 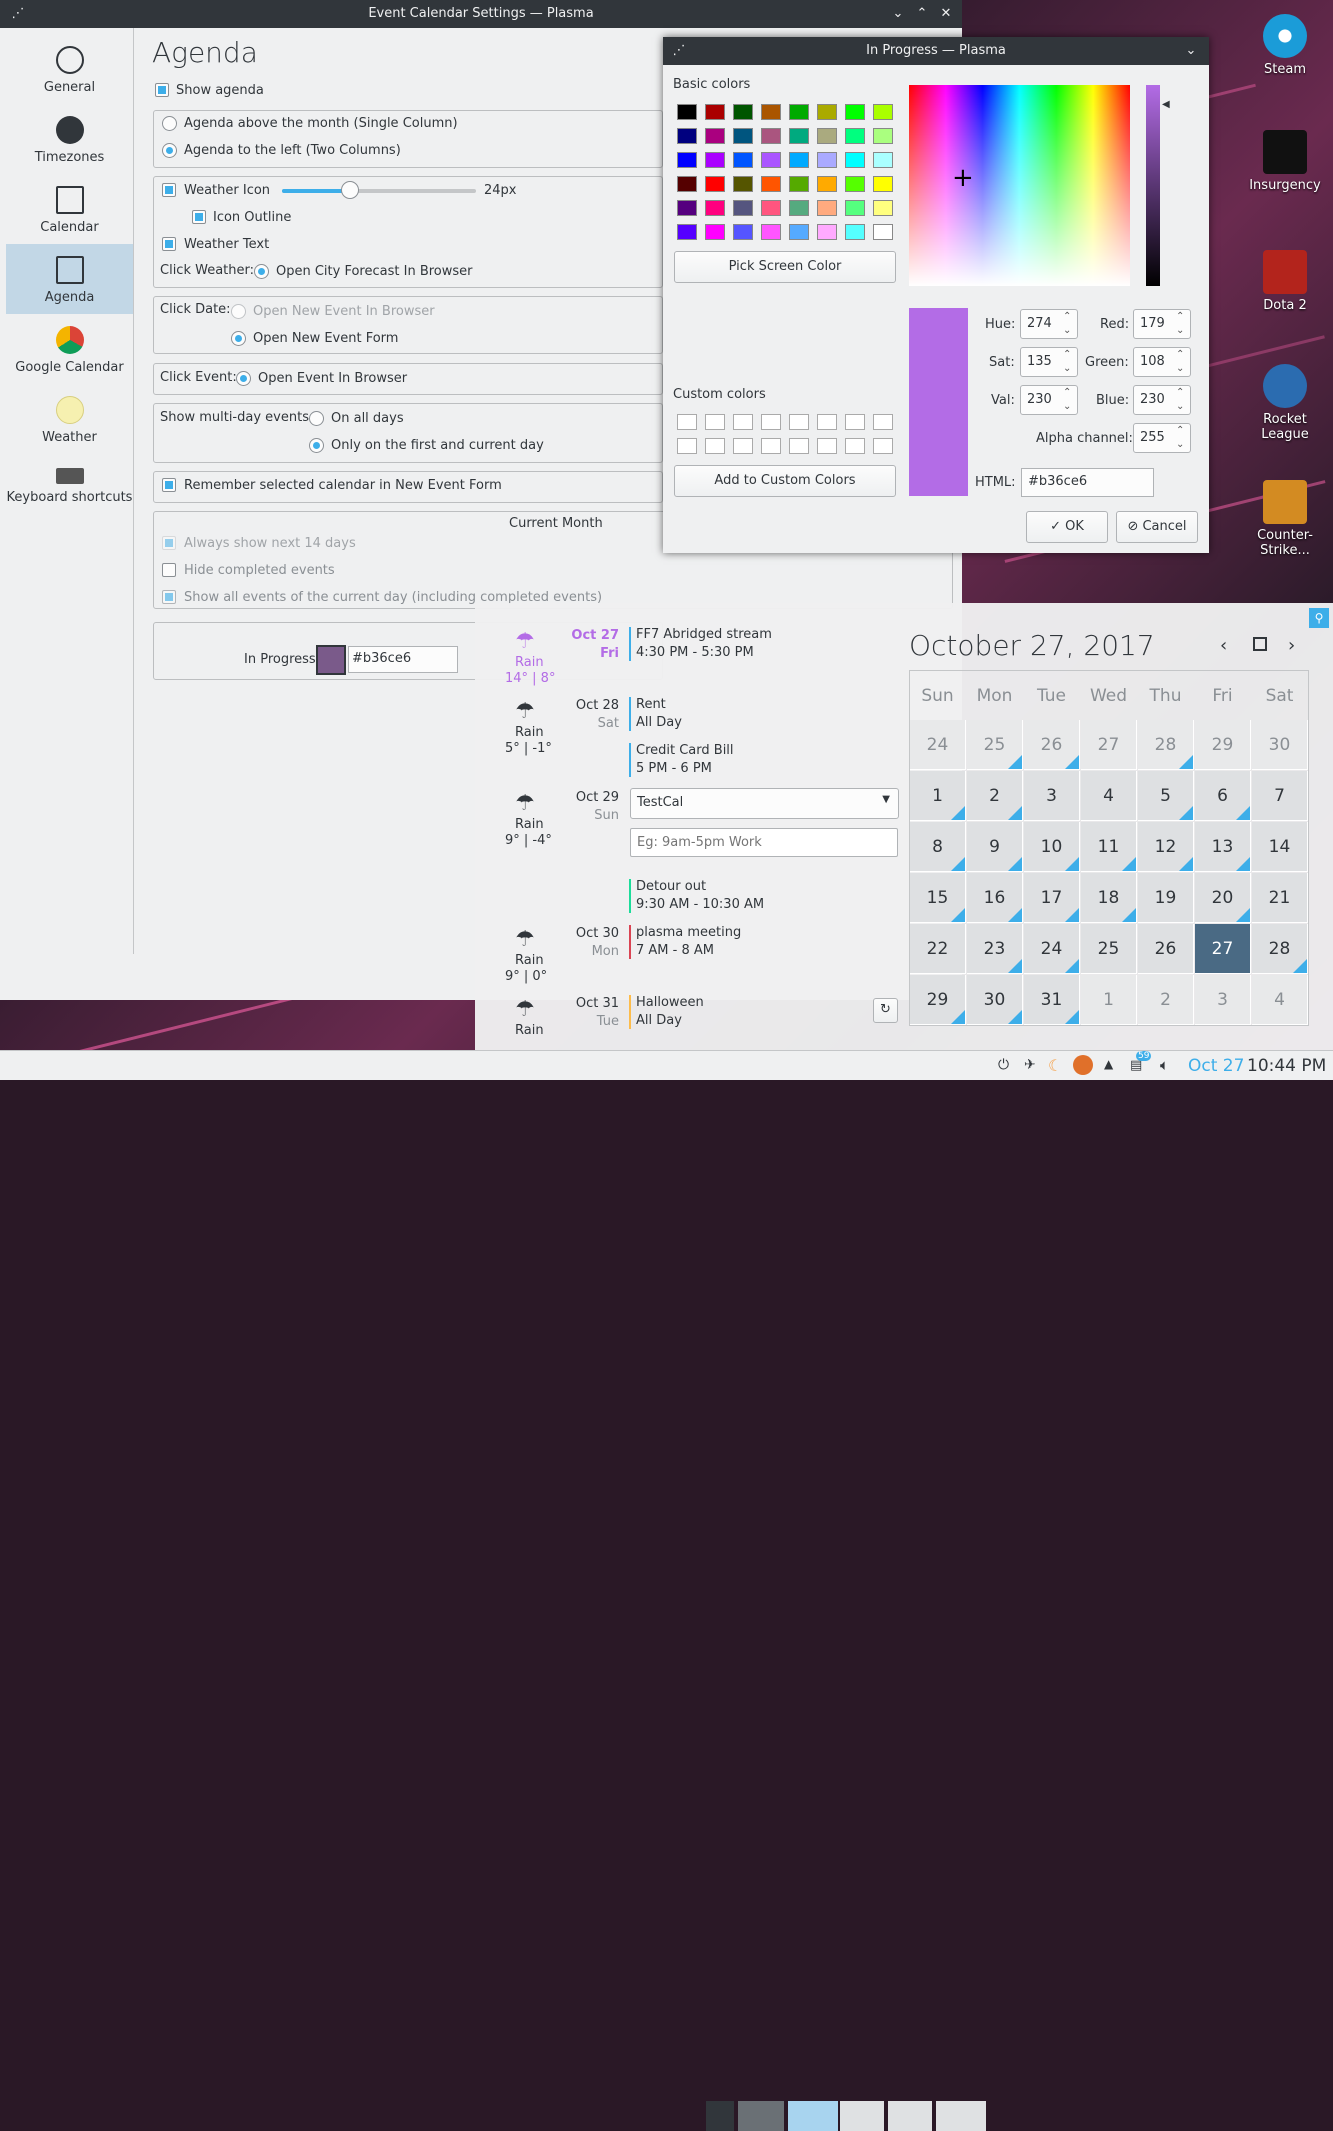 What do you see at coordinates (1286, 1066) in the screenshot?
I see `clock-time: 10:44 PM` at bounding box center [1286, 1066].